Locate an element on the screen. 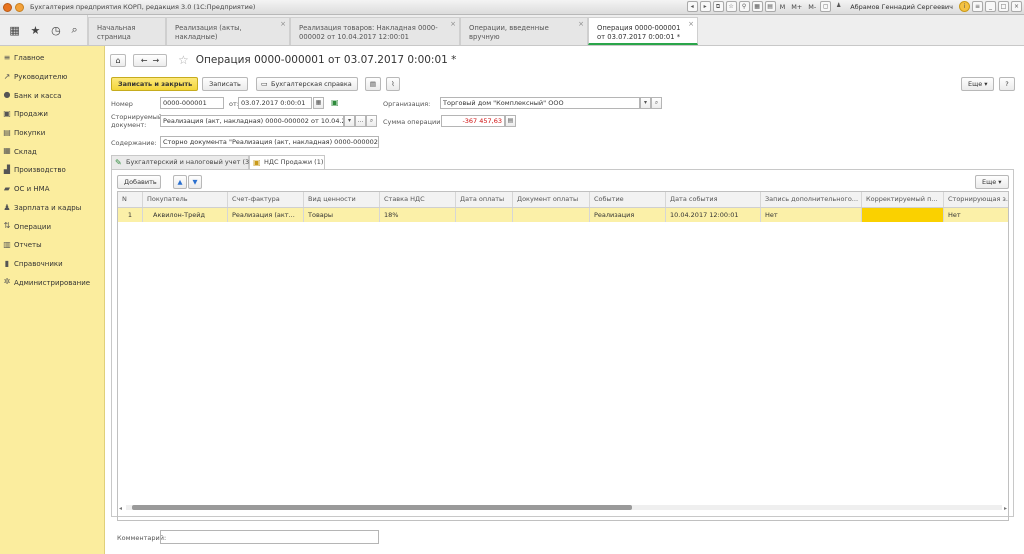 The image size is (1024, 554). current-user: Абрамов Геннадий Сергеевич is located at coordinates (901, 7).